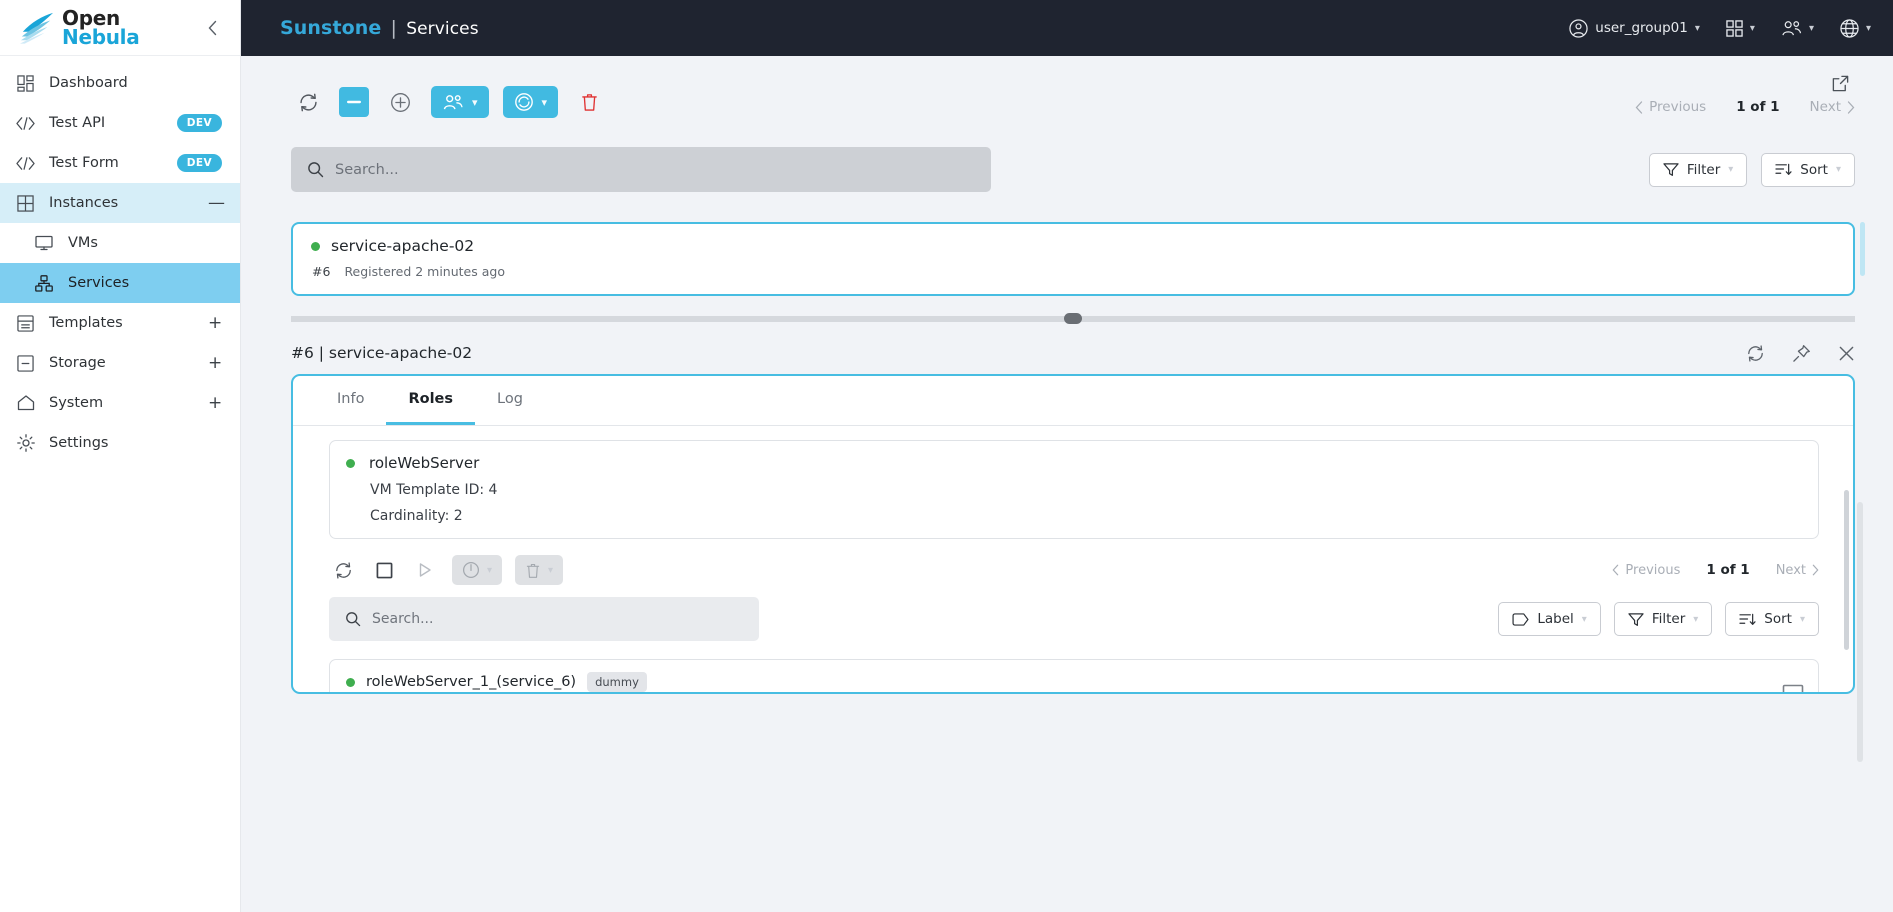 Image resolution: width=1893 pixels, height=912 pixels. I want to click on resizer-handle, so click(1073, 318).